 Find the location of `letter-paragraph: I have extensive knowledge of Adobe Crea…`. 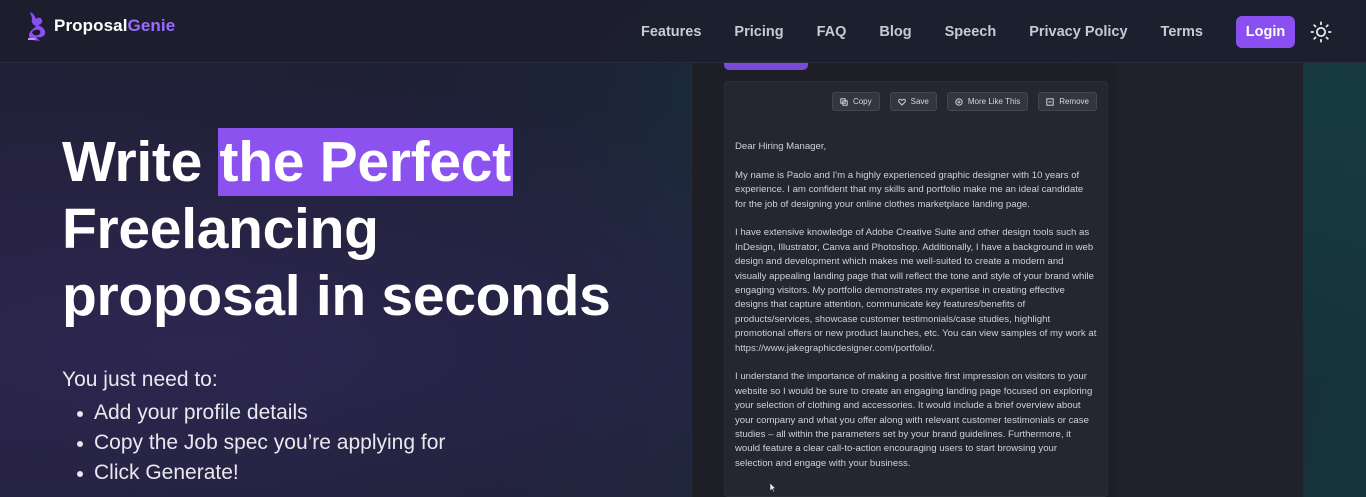

letter-paragraph: I have extensive knowledge of Adobe Crea… is located at coordinates (916, 290).